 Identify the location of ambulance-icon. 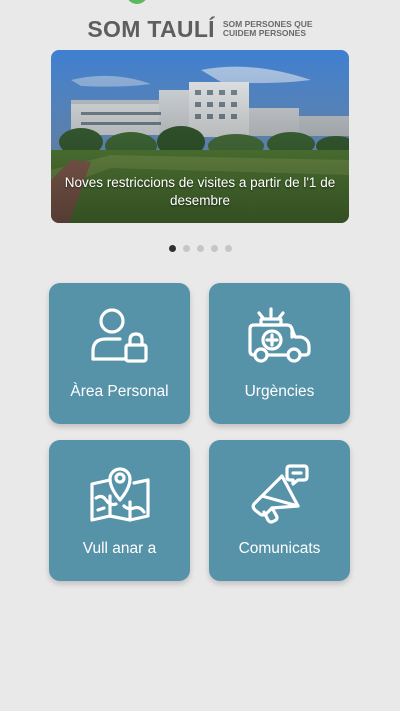
(279, 335).